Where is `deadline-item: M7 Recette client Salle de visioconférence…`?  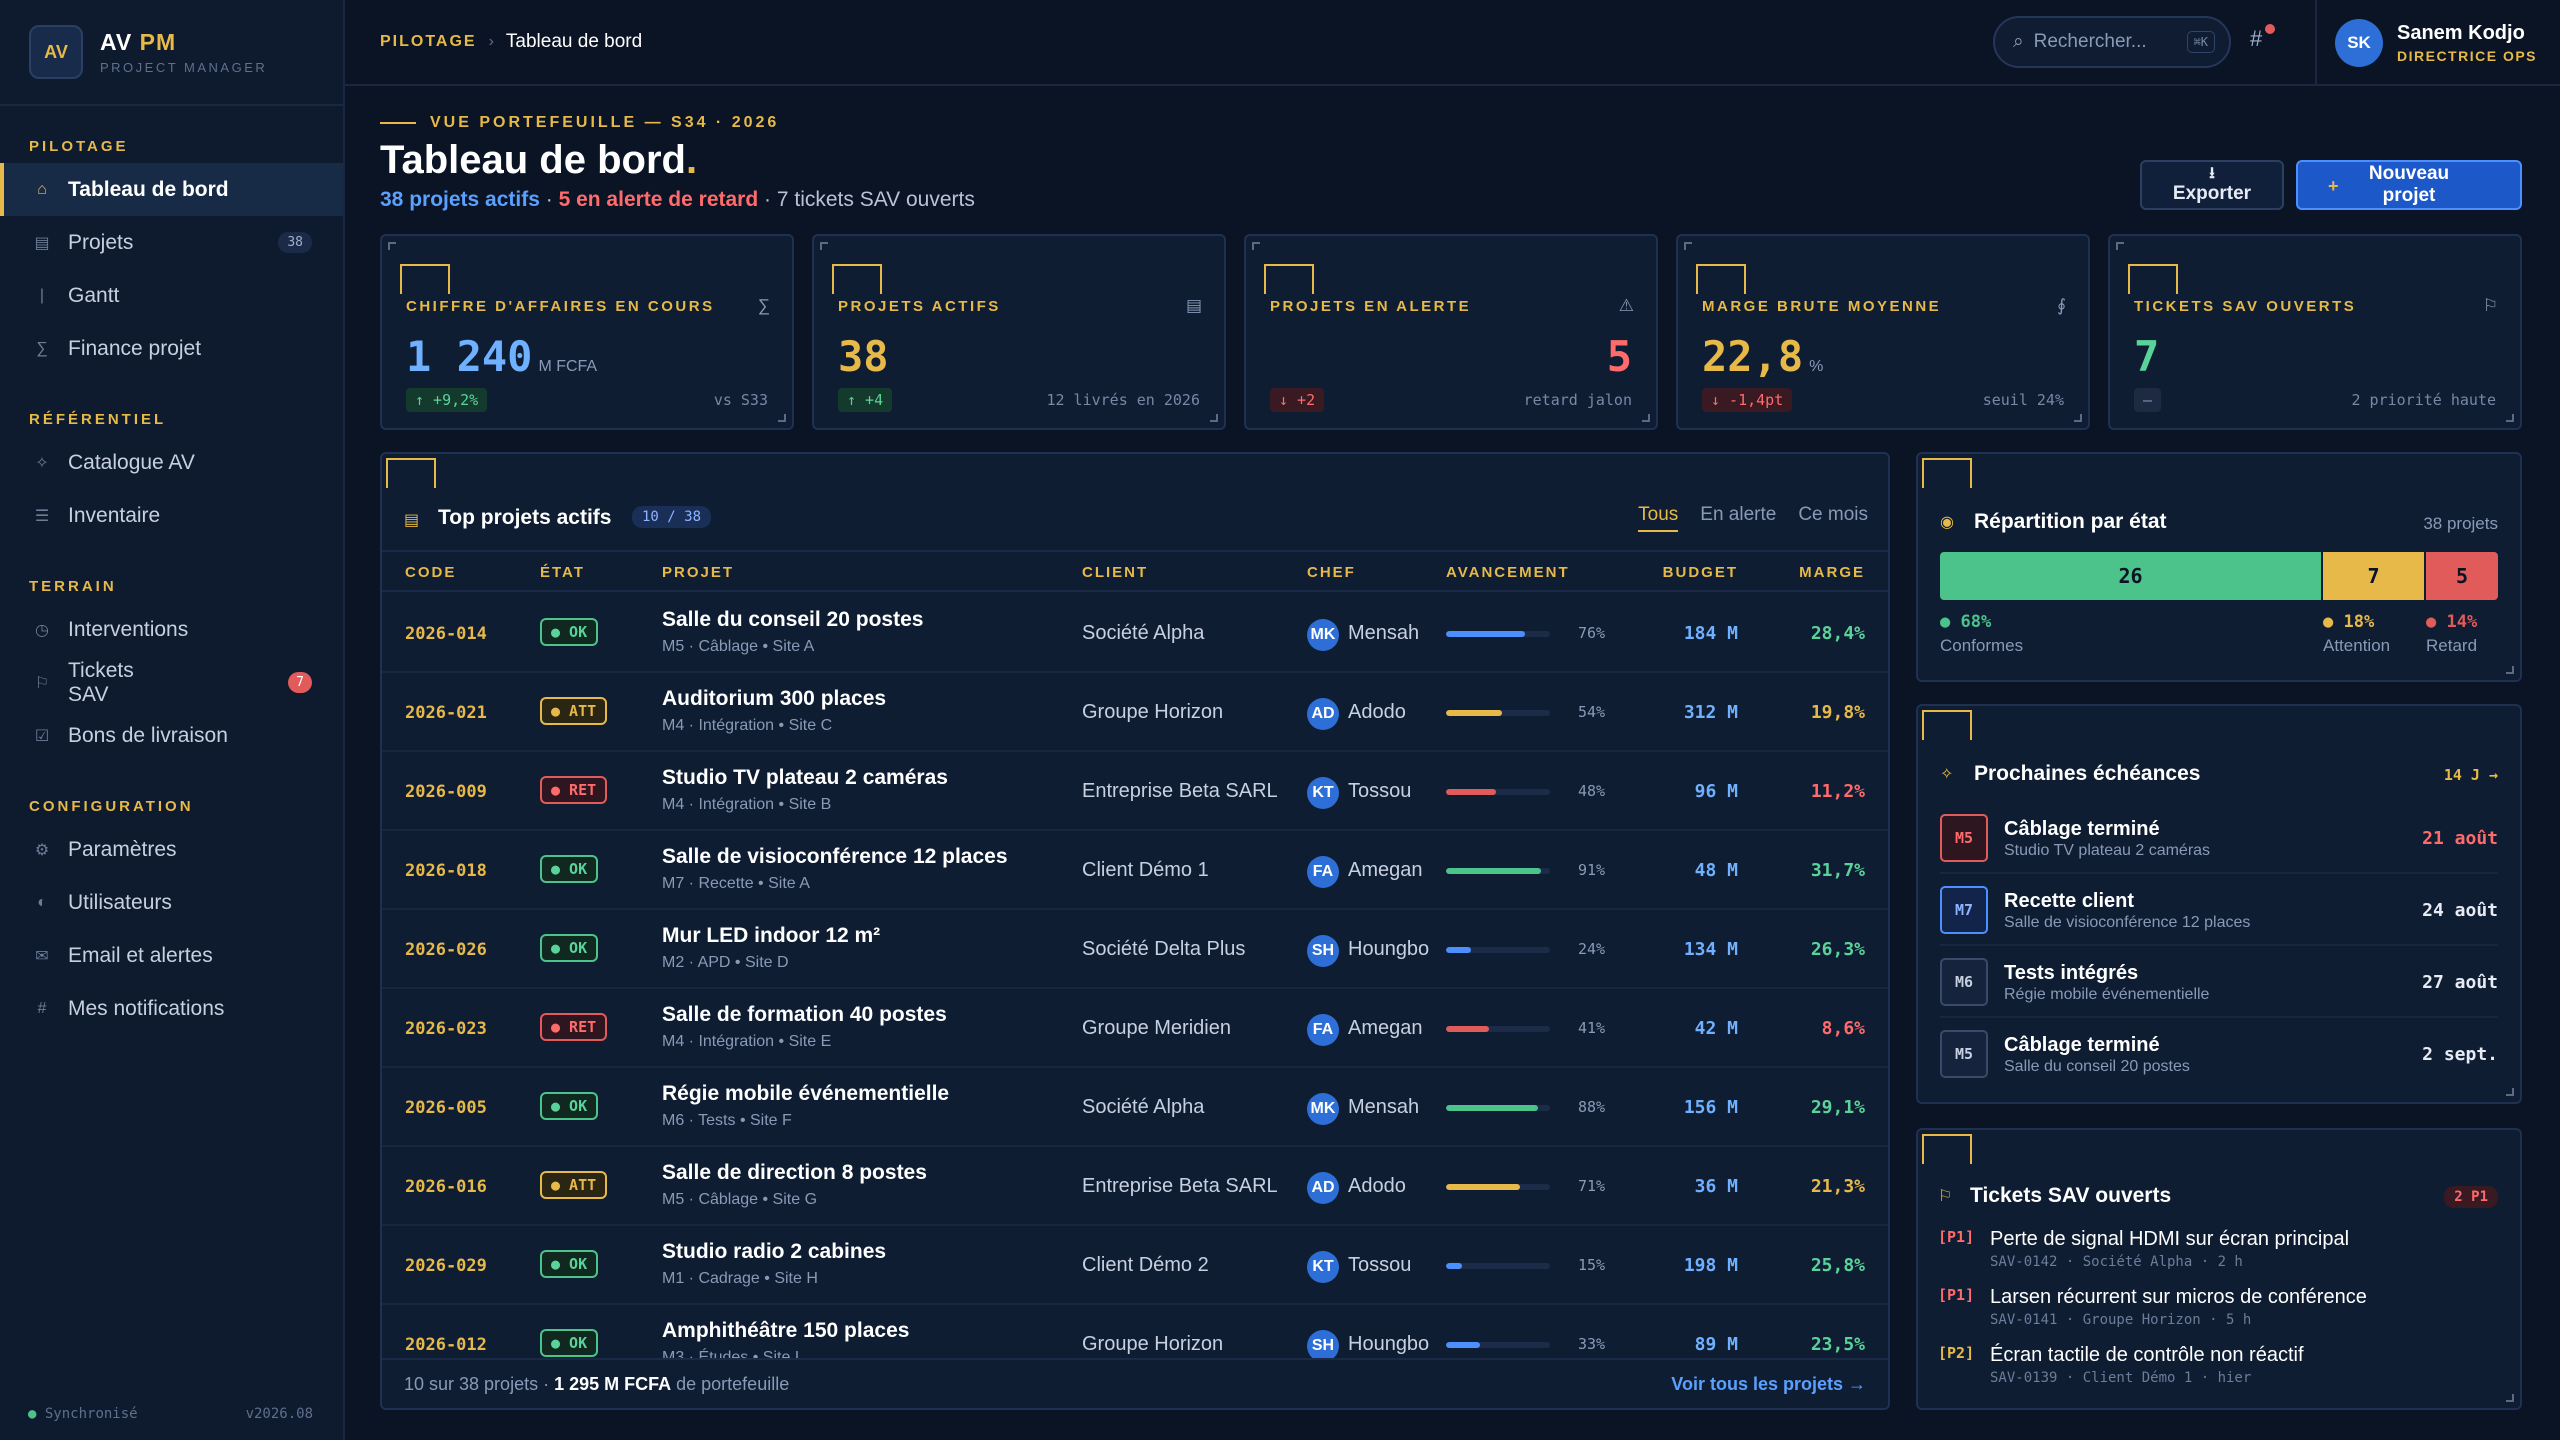
deadline-item: M7 Recette client Salle de visioconférence… is located at coordinates (2219, 910).